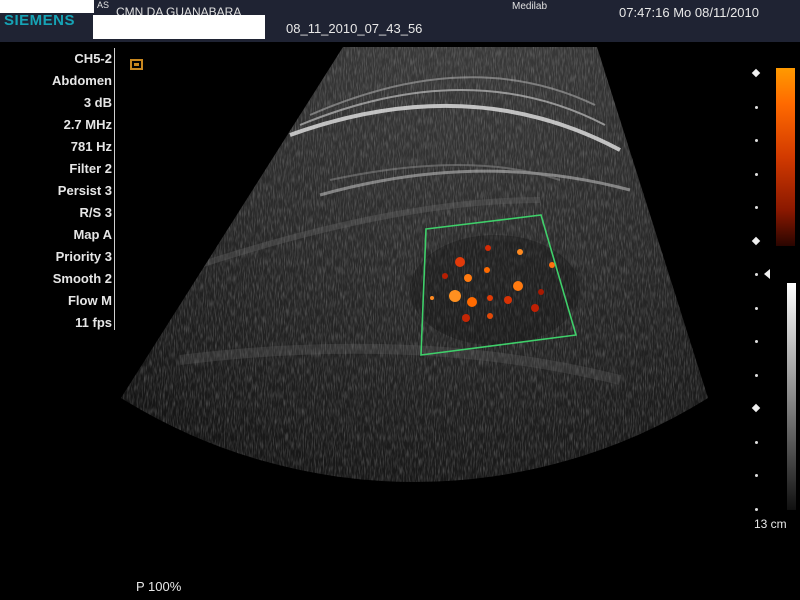 The image size is (800, 600). What do you see at coordinates (90, 168) in the screenshot?
I see `filter-label: Filter 2` at bounding box center [90, 168].